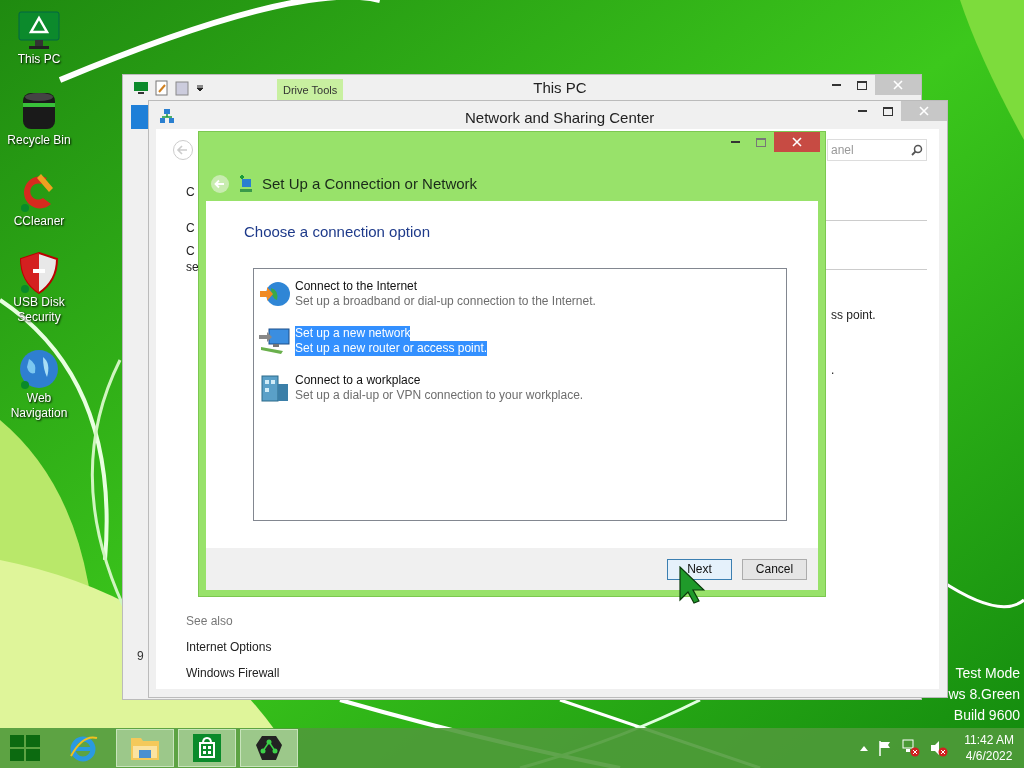  Describe the element at coordinates (39, 199) in the screenshot. I see `desktop-icon: CCleaner` at that location.